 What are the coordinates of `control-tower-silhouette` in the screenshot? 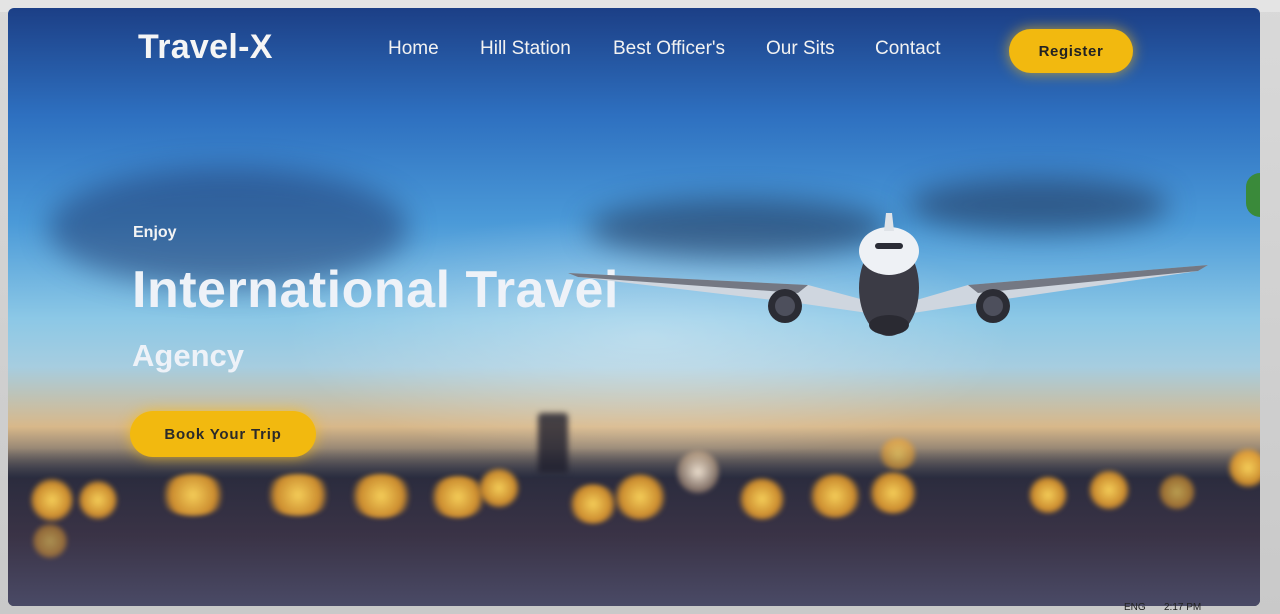 It's located at (553, 443).